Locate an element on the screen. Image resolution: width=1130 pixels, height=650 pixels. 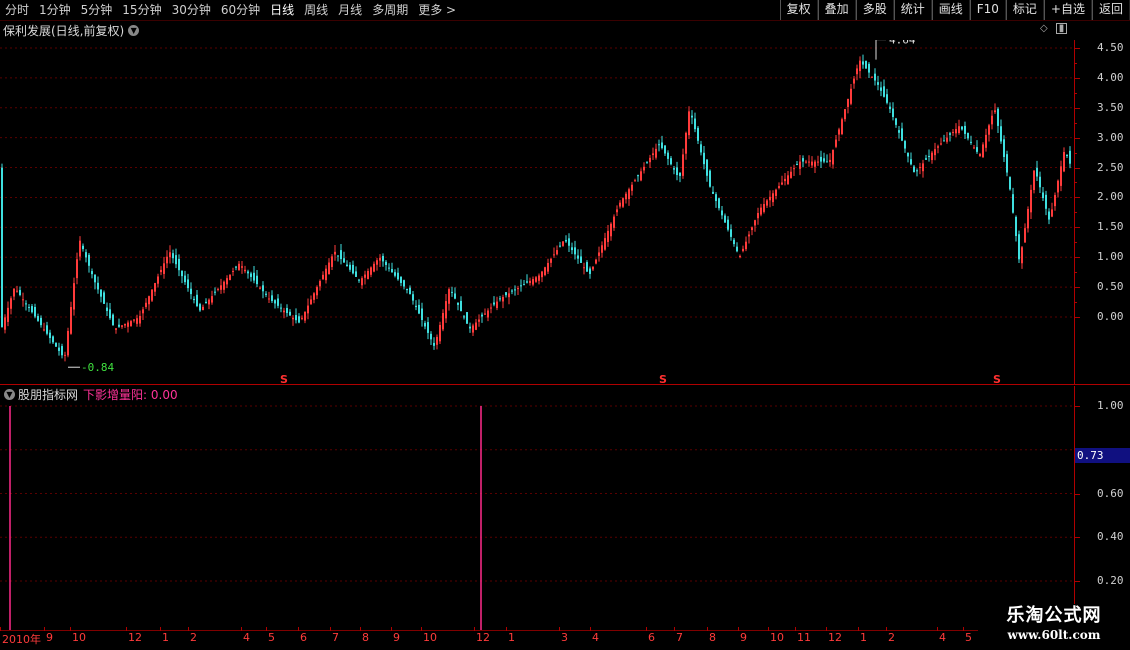
period-tab-2: 5分钟 is located at coordinates (97, 10).